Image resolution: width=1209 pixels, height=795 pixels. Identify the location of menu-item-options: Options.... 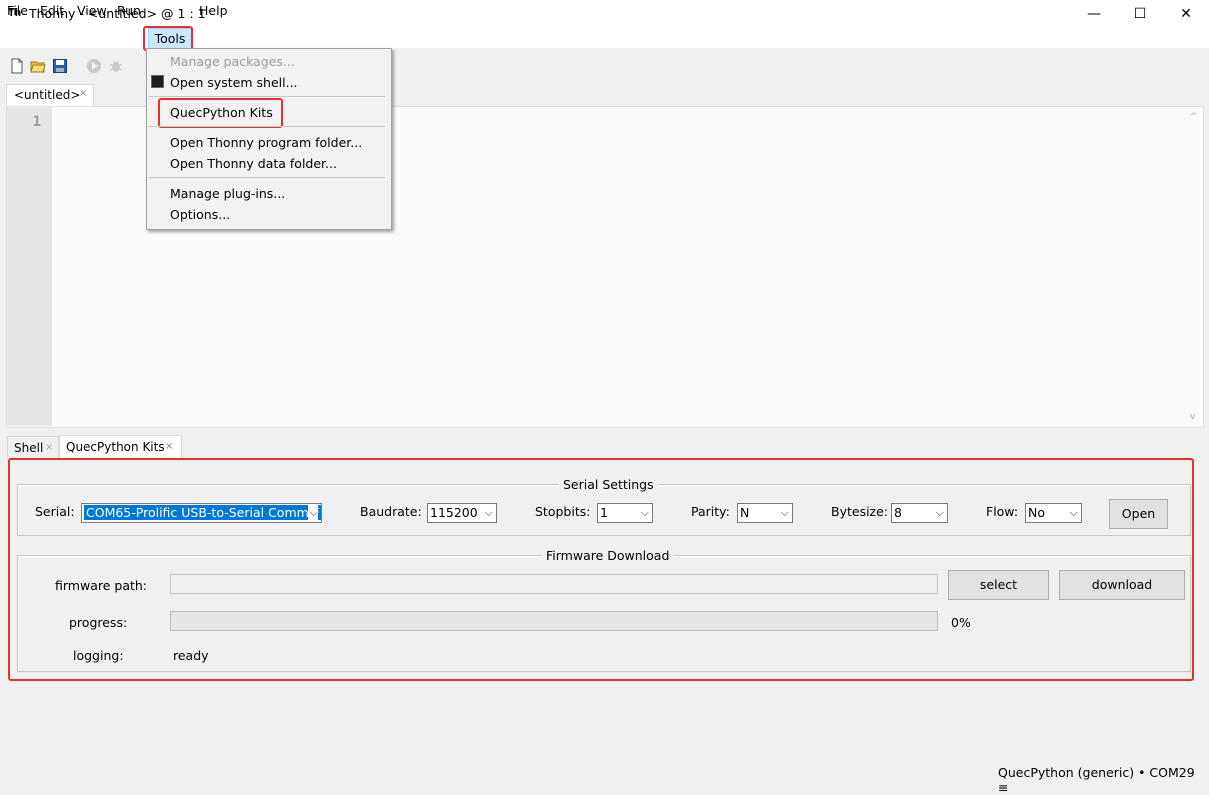
(200, 214).